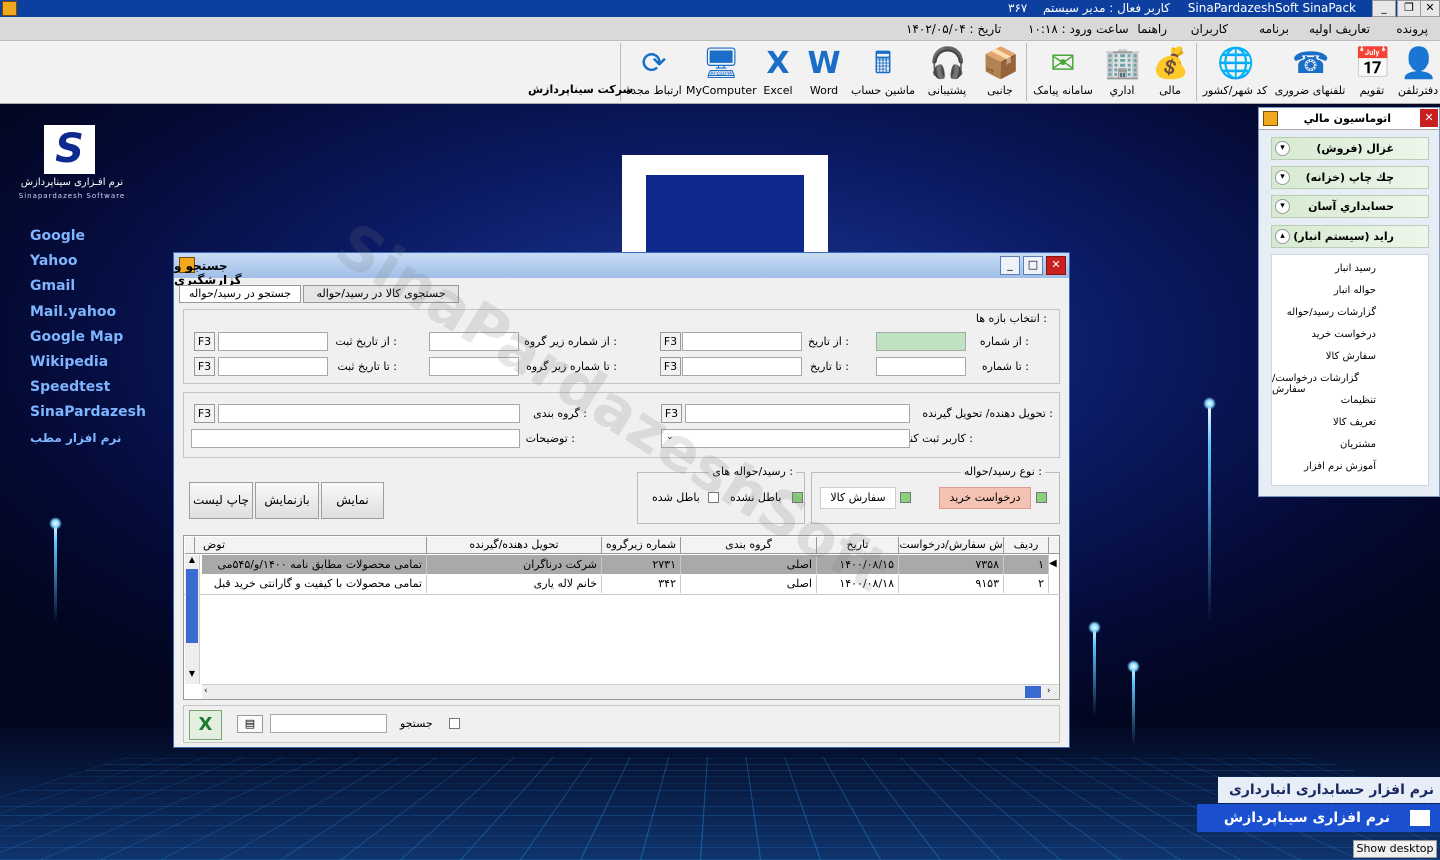 The image size is (1440, 860). I want to click on type-purchase-request-checkbox, so click(1041, 497).